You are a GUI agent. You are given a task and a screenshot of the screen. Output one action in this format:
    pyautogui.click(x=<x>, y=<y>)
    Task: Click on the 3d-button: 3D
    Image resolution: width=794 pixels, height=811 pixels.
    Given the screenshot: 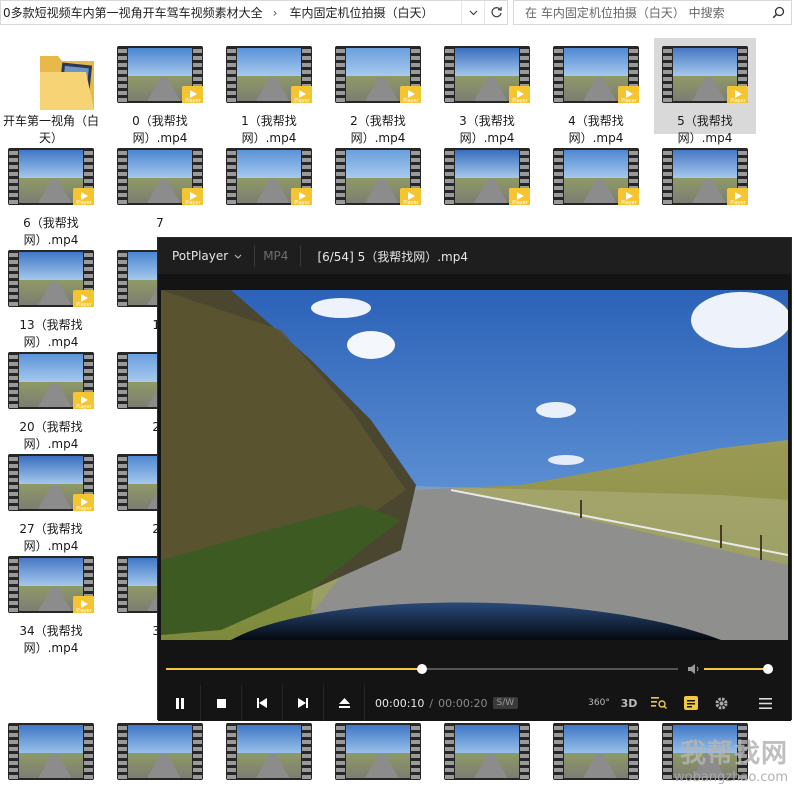 What is the action you would take?
    pyautogui.click(x=629, y=703)
    